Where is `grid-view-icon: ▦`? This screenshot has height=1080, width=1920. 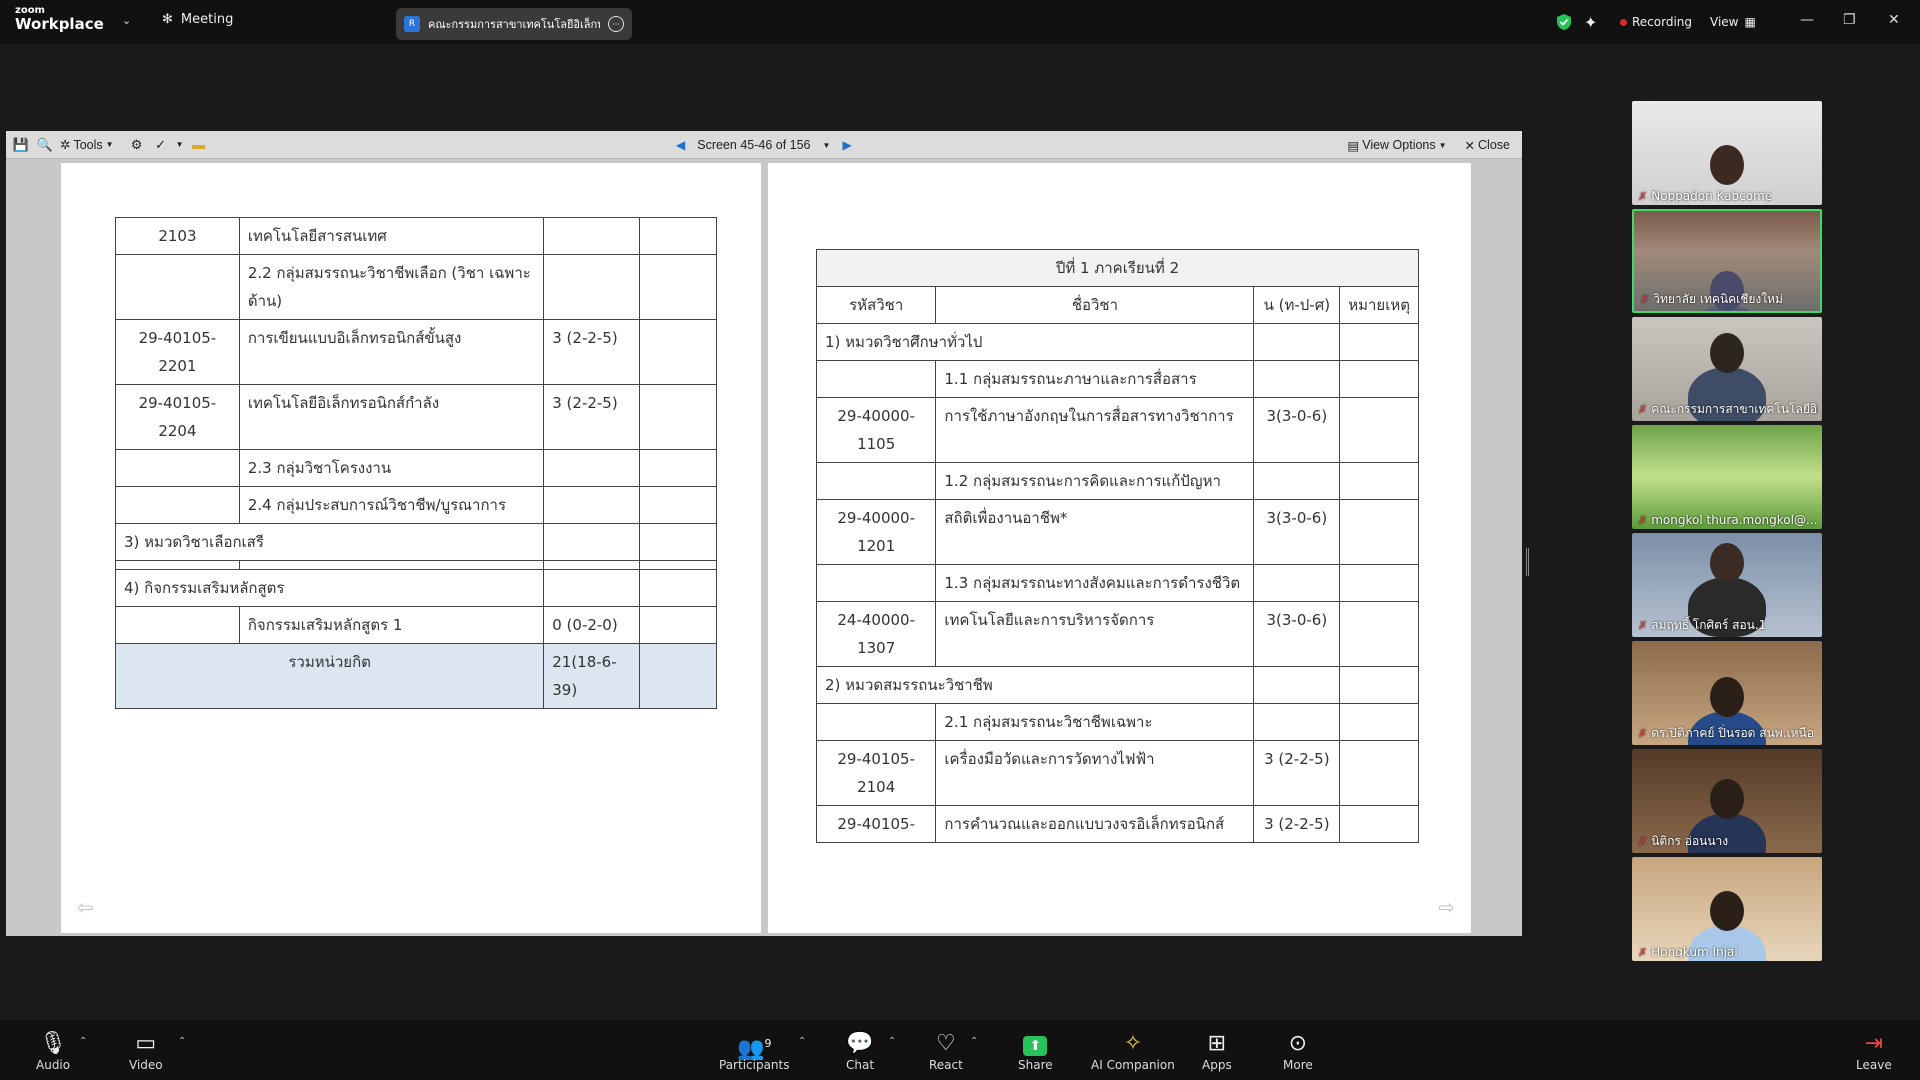
grid-view-icon: ▦ is located at coordinates (1750, 22).